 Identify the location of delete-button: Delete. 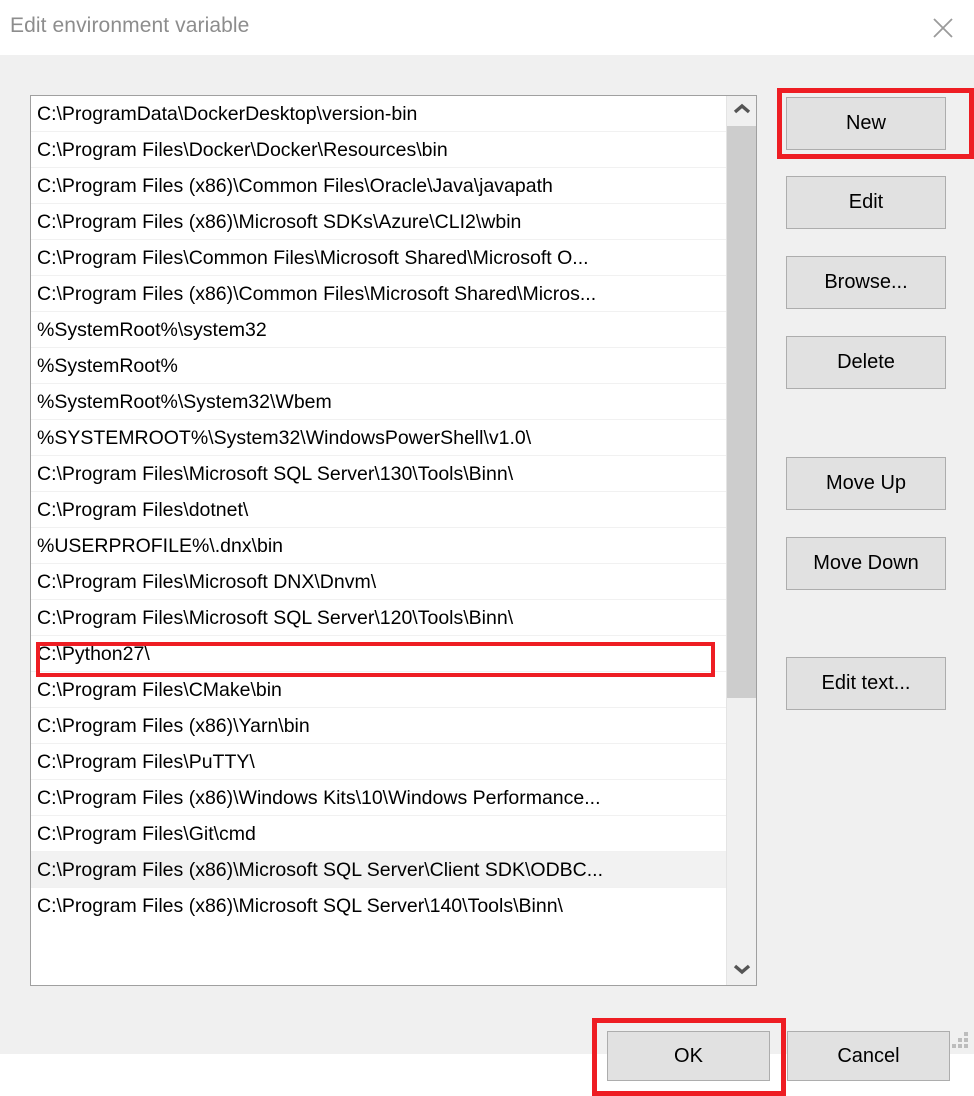
(866, 362).